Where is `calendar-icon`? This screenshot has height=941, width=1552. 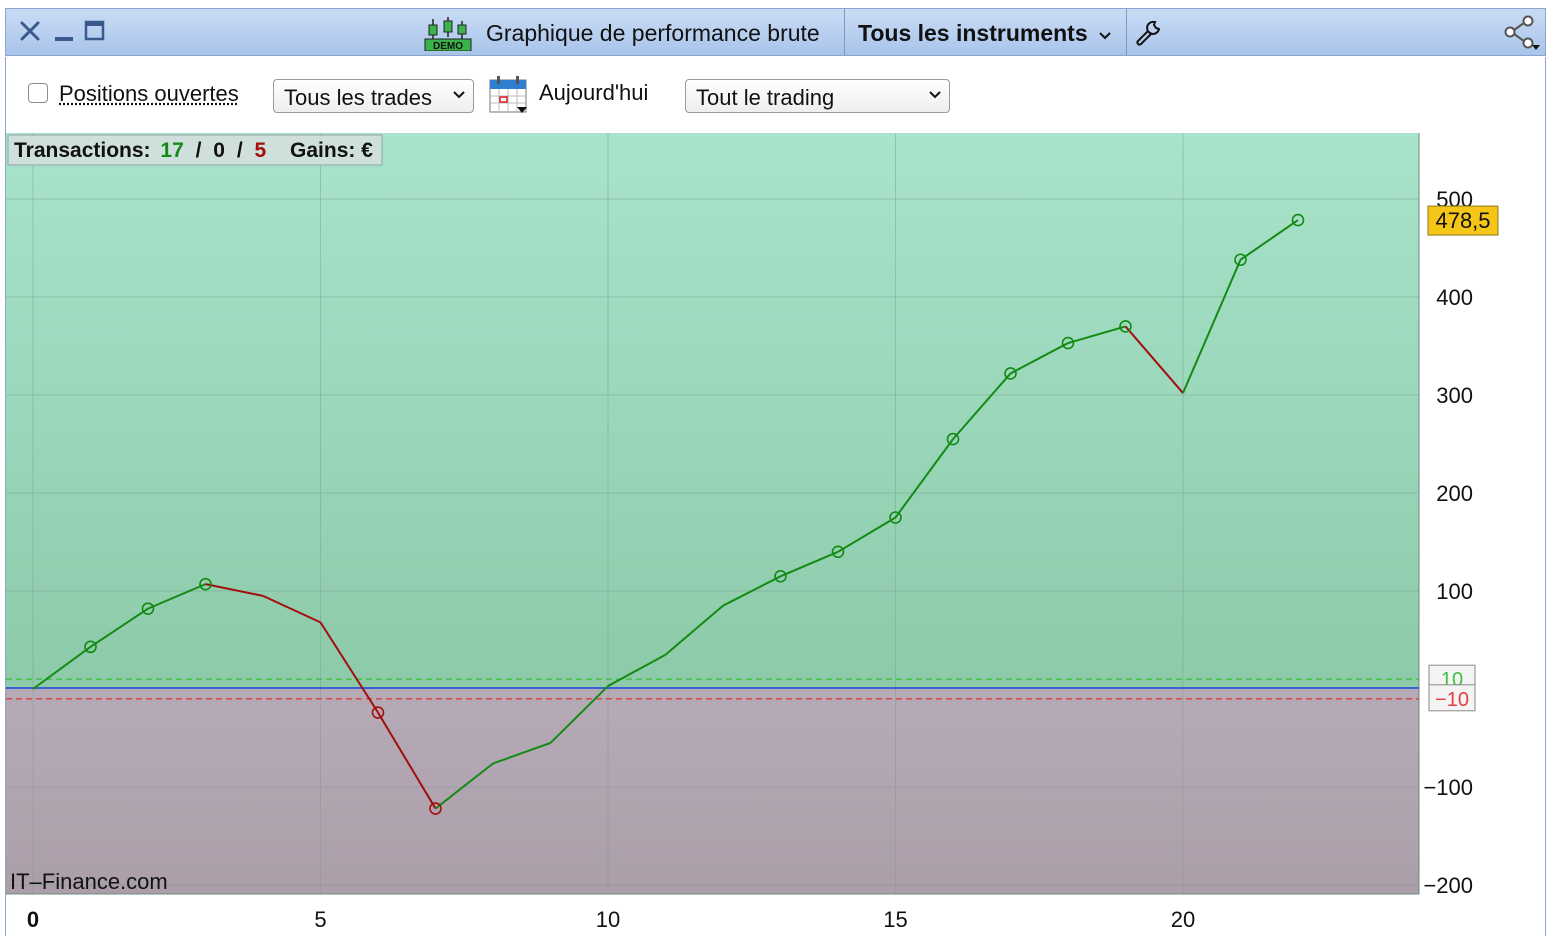 calendar-icon is located at coordinates (509, 95).